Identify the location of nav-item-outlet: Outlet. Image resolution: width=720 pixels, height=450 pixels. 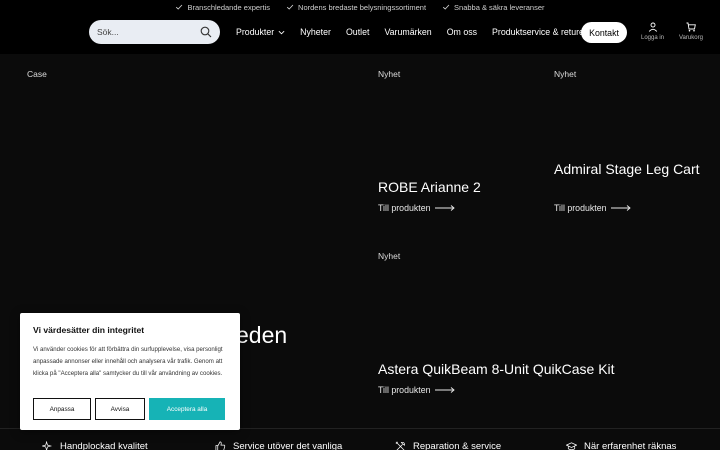
(357, 32).